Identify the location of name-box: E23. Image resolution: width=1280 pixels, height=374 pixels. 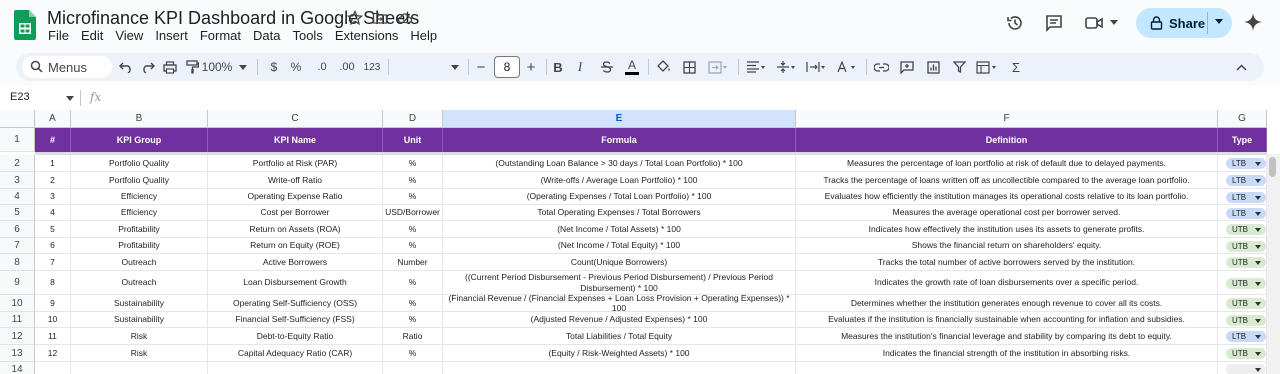
(20, 97).